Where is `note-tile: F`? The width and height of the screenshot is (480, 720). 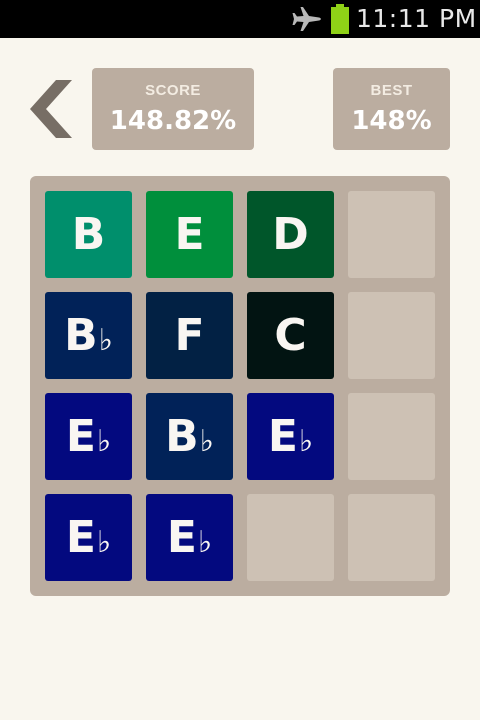
note-tile: F is located at coordinates (189, 335).